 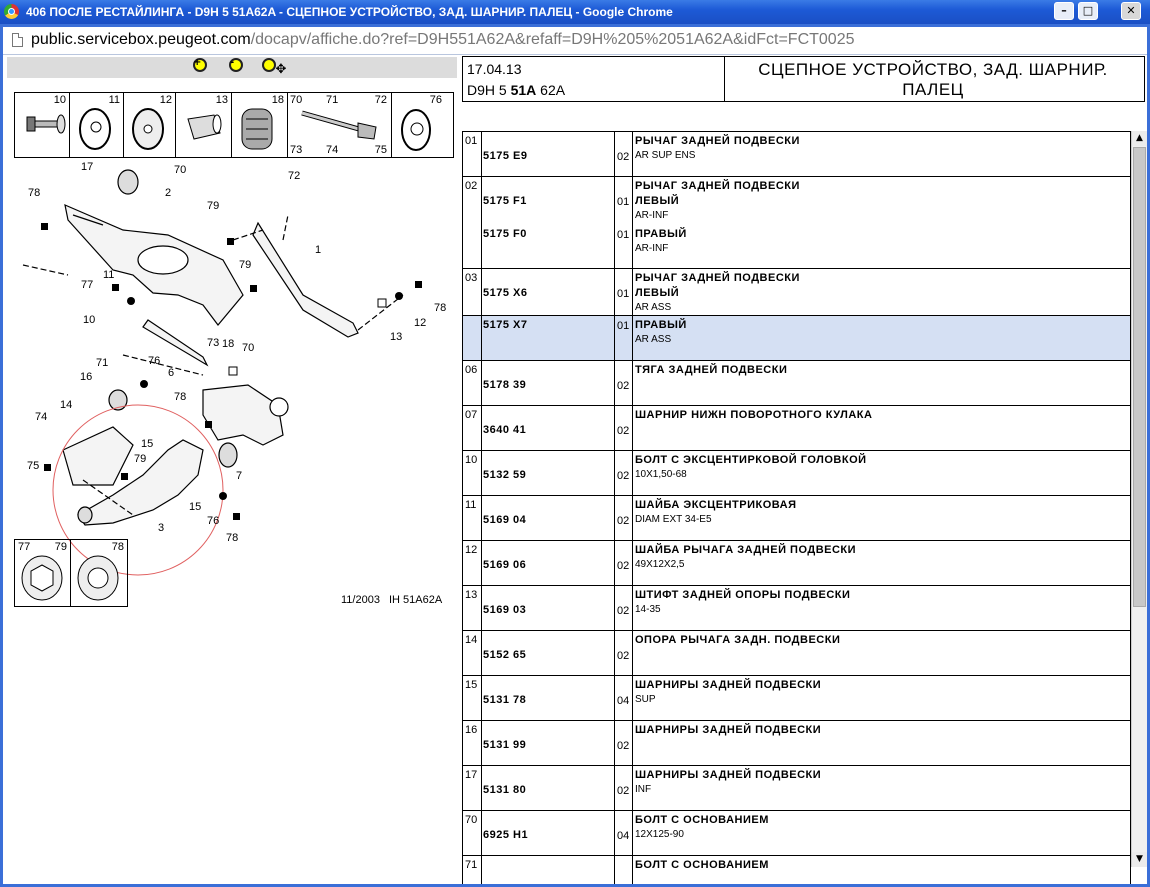 I want to click on quantity: 01, so click(x=623, y=235).